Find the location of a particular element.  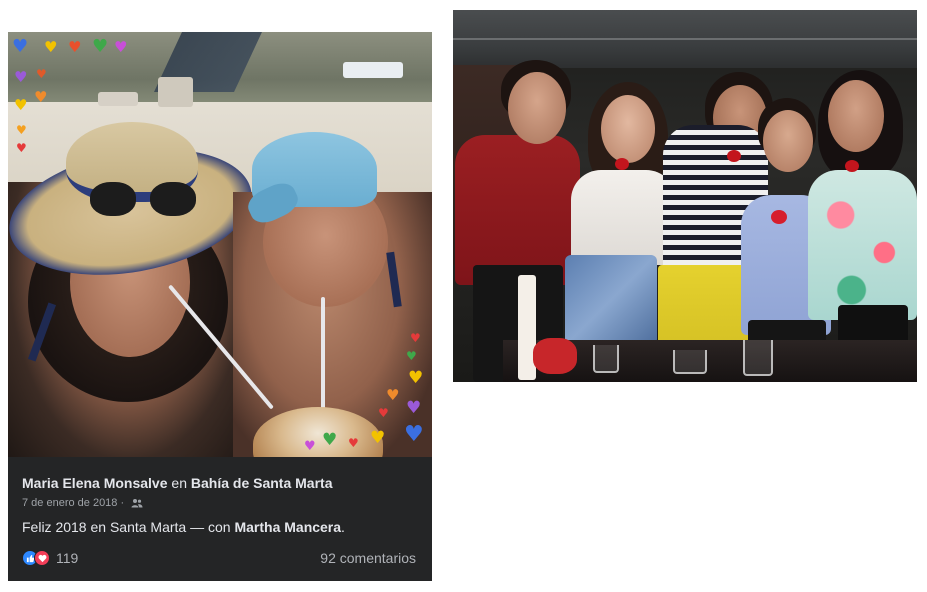

reactions-count: 119 is located at coordinates (67, 558).